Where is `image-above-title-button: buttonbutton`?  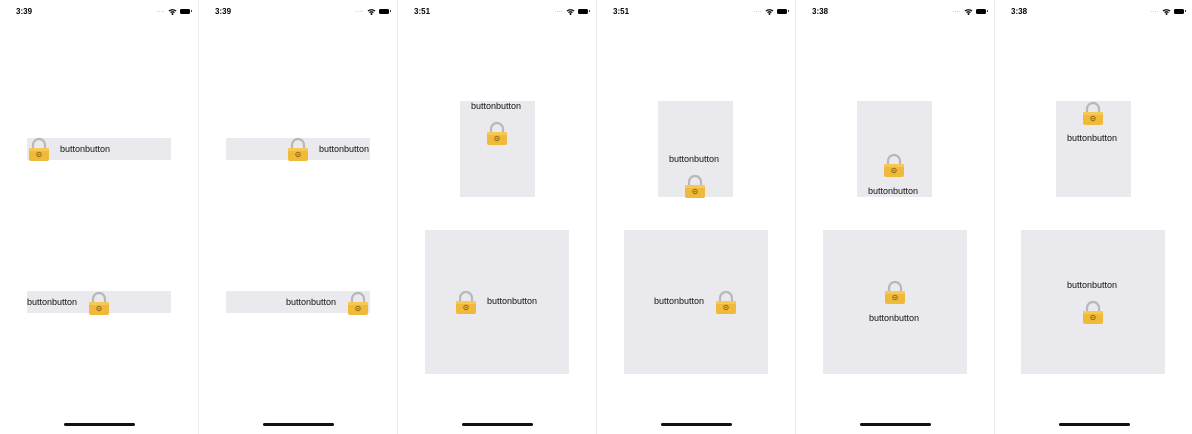
image-above-title-button: buttonbutton is located at coordinates (895, 302).